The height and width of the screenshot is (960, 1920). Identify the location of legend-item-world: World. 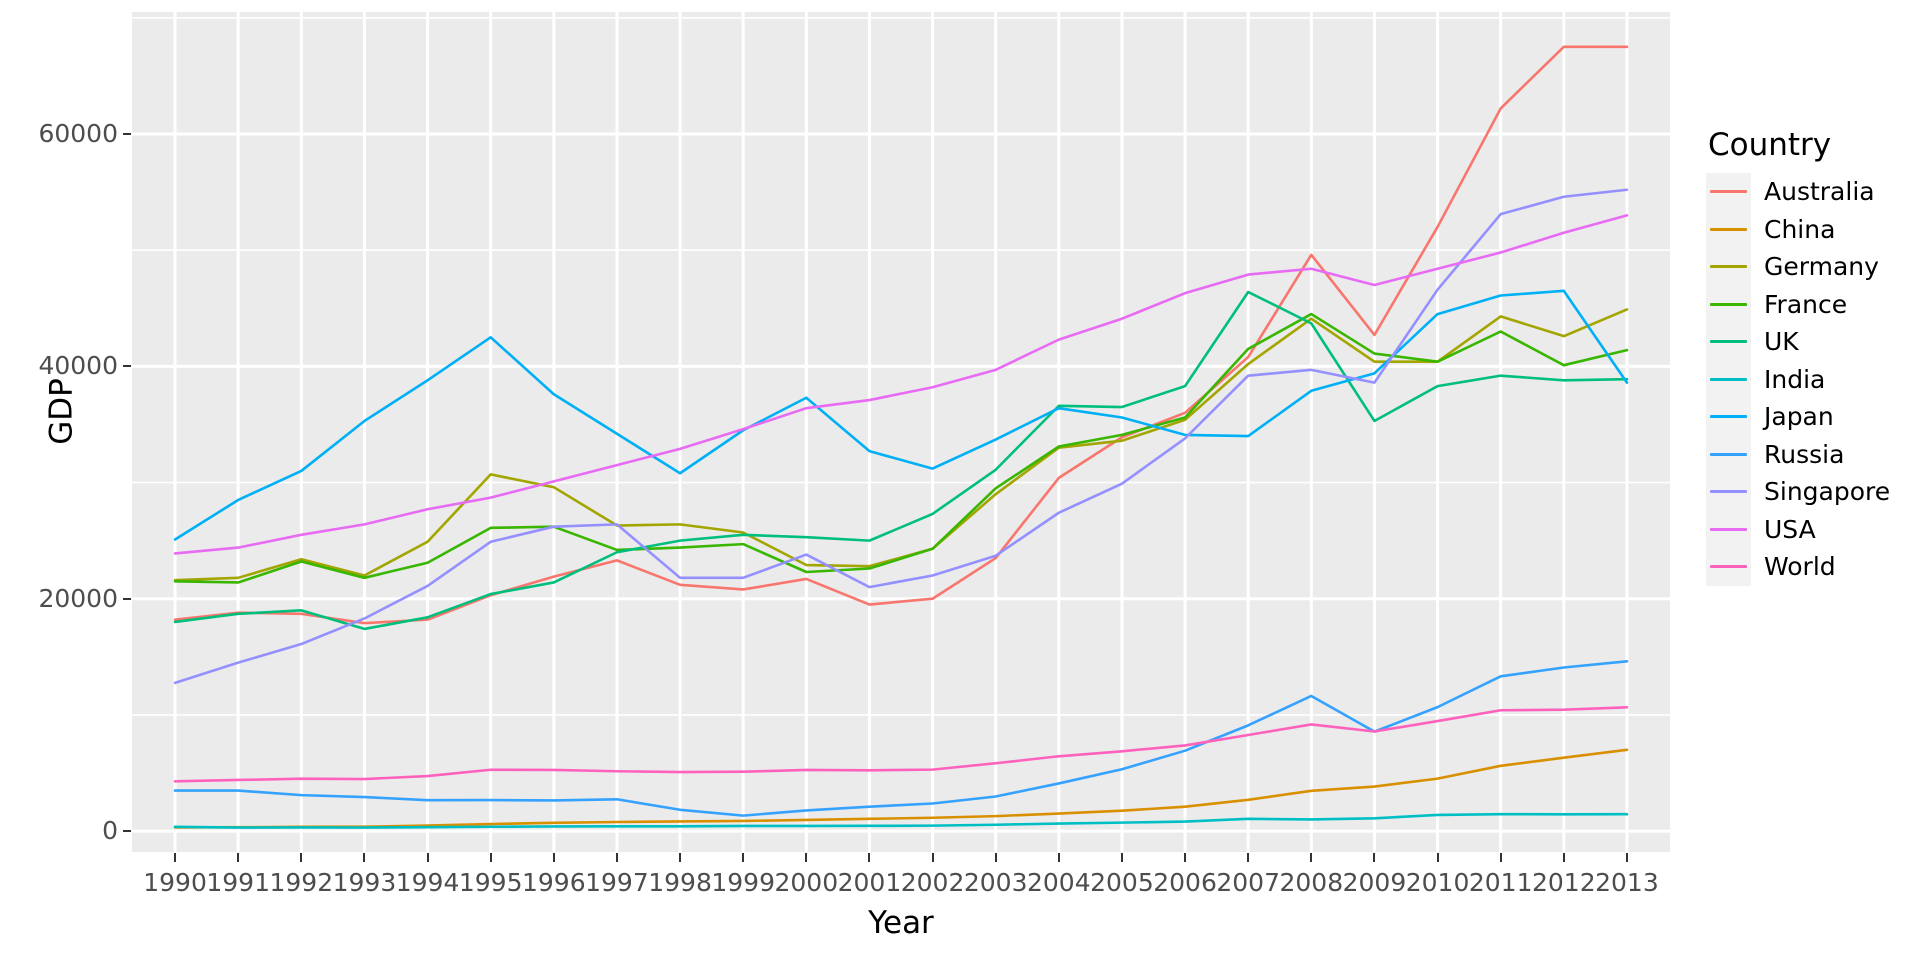
(1811, 567).